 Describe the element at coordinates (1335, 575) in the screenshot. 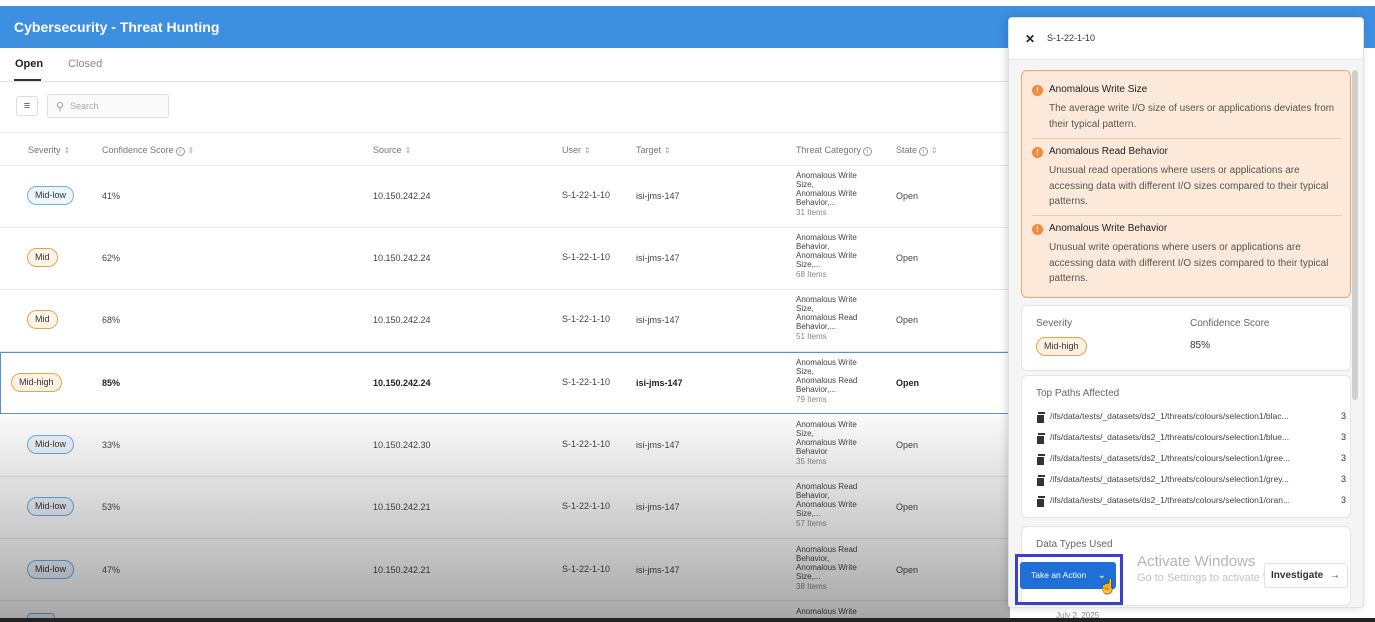

I see `arrow-right-icon: →` at that location.